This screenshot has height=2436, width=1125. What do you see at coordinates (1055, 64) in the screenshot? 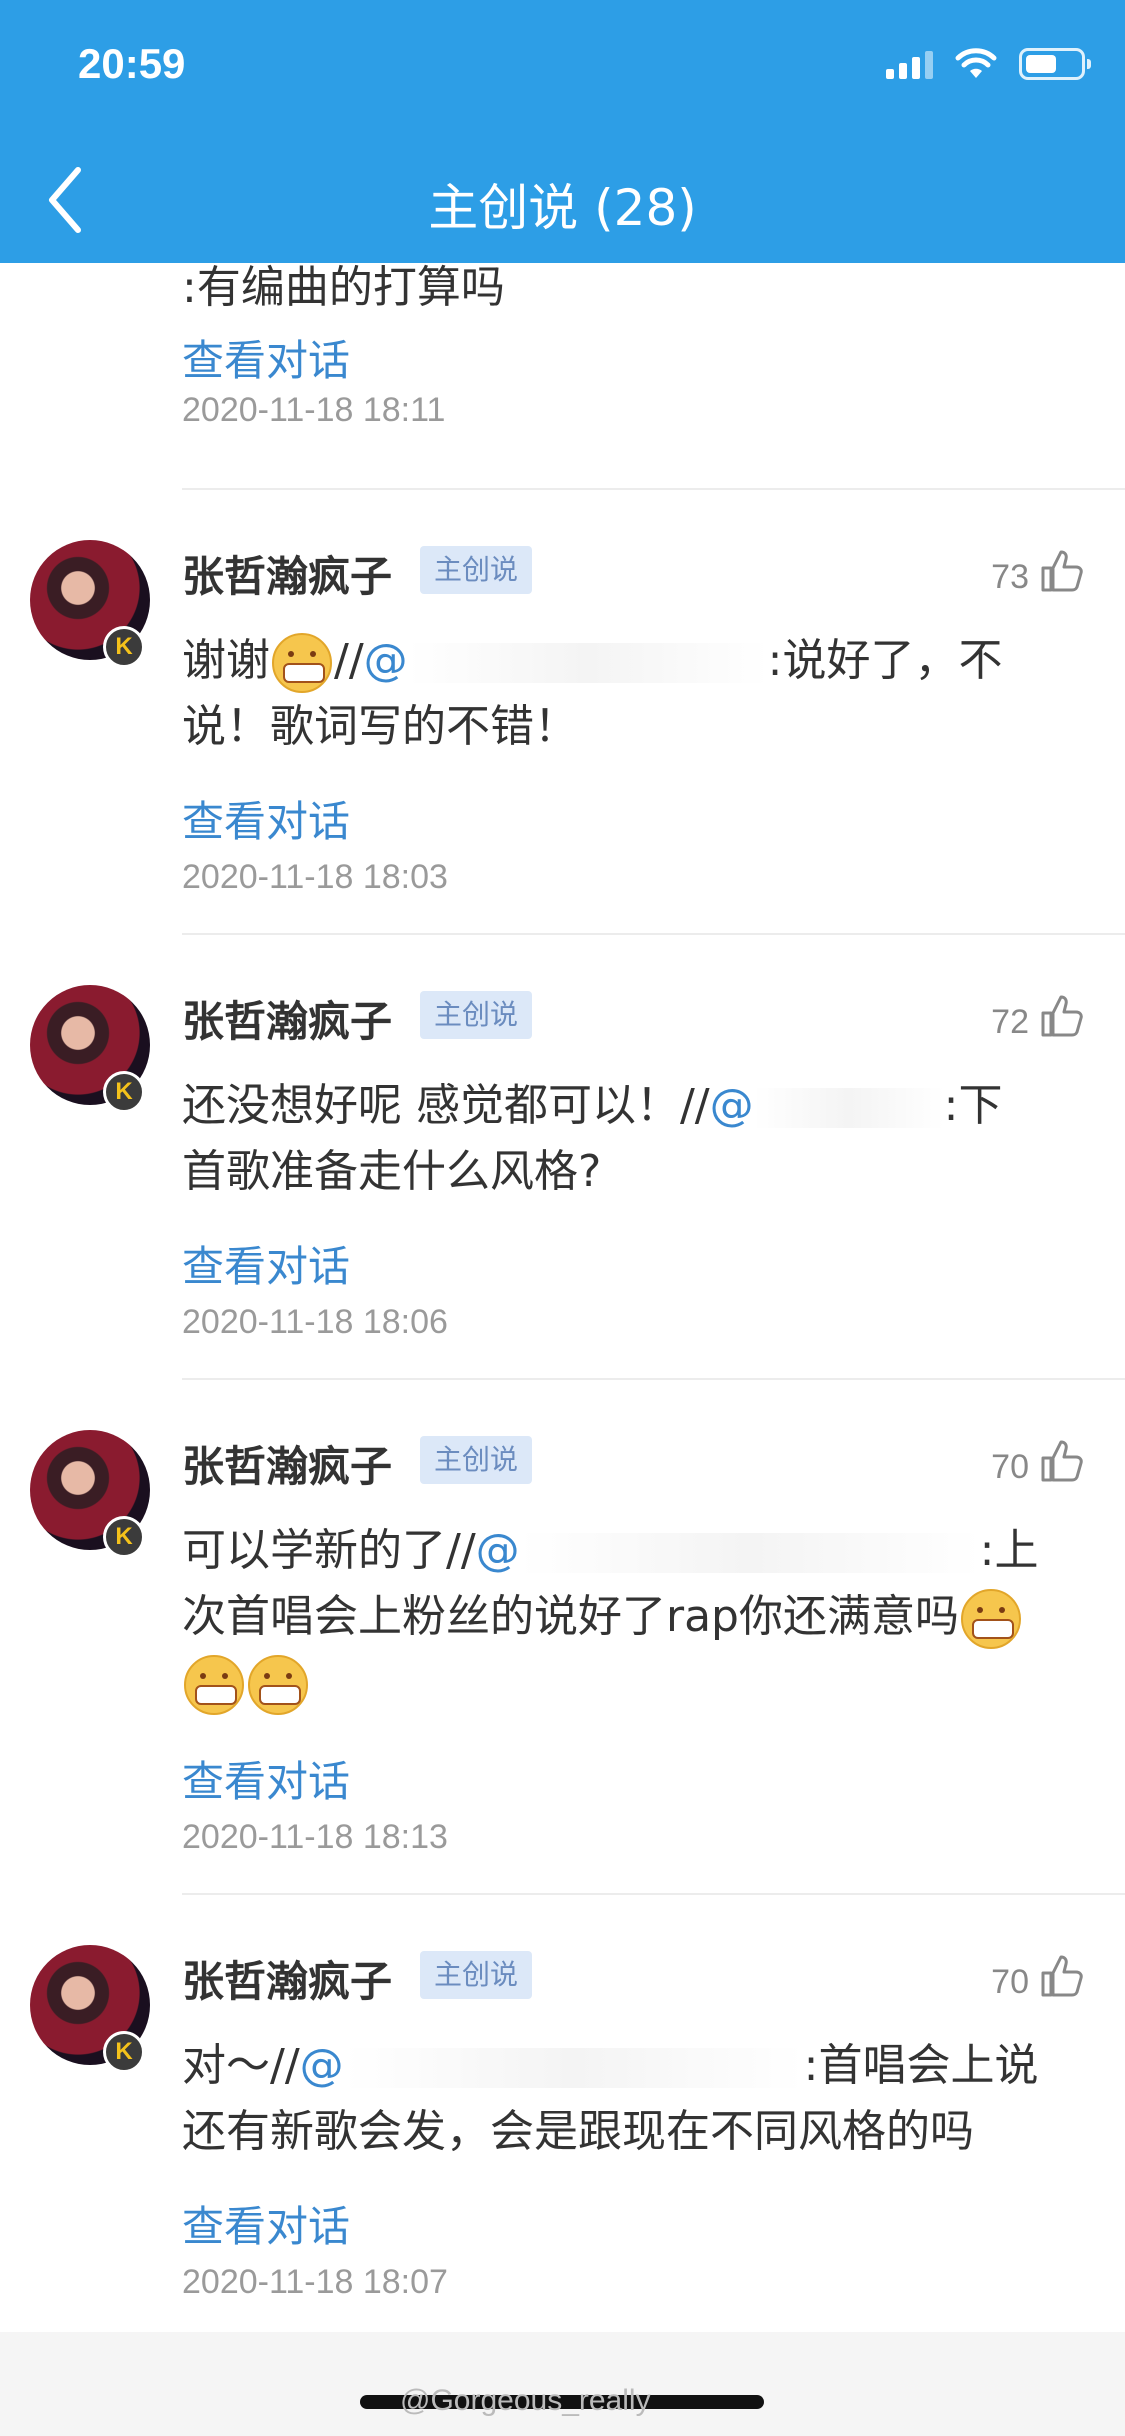
I see `battery-icon` at bounding box center [1055, 64].